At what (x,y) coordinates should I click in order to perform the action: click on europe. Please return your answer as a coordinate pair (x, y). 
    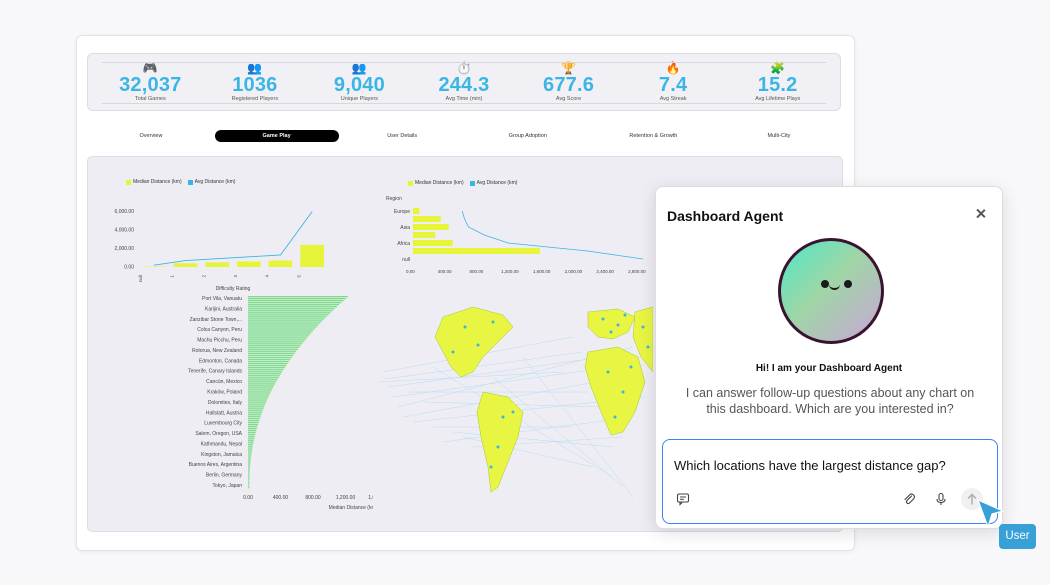
    Looking at the image, I should click on (611, 324).